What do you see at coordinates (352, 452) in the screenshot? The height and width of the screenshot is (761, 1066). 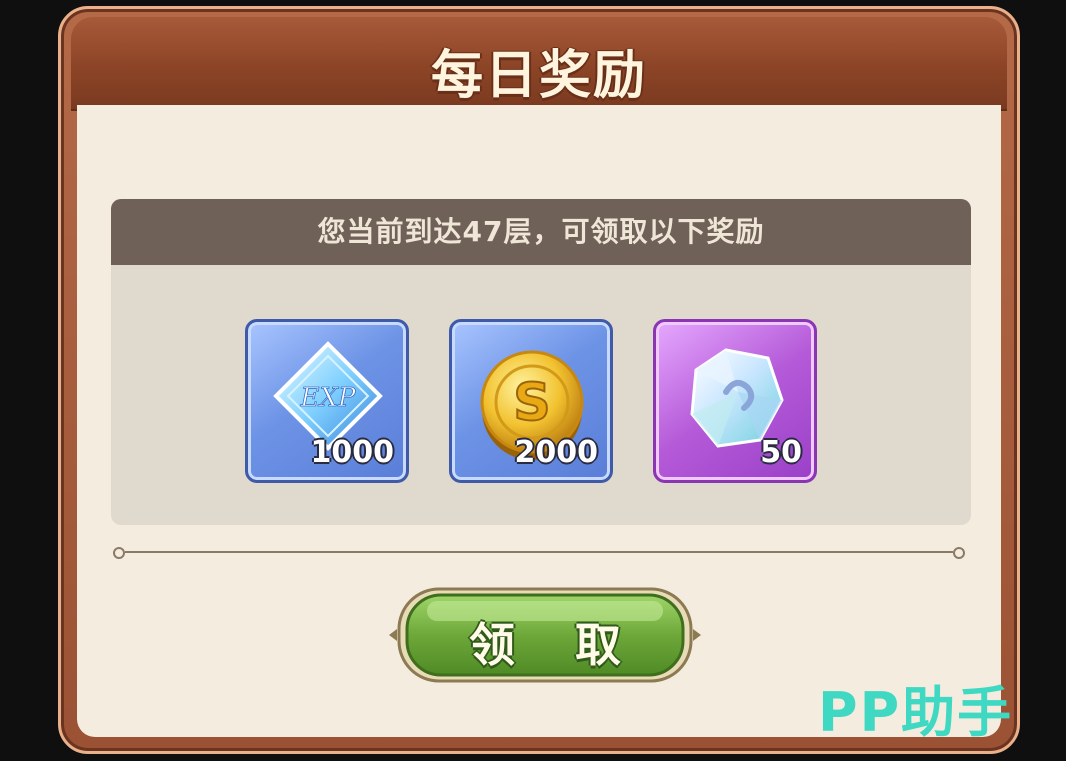 I see `reward-quantity: 1000` at bounding box center [352, 452].